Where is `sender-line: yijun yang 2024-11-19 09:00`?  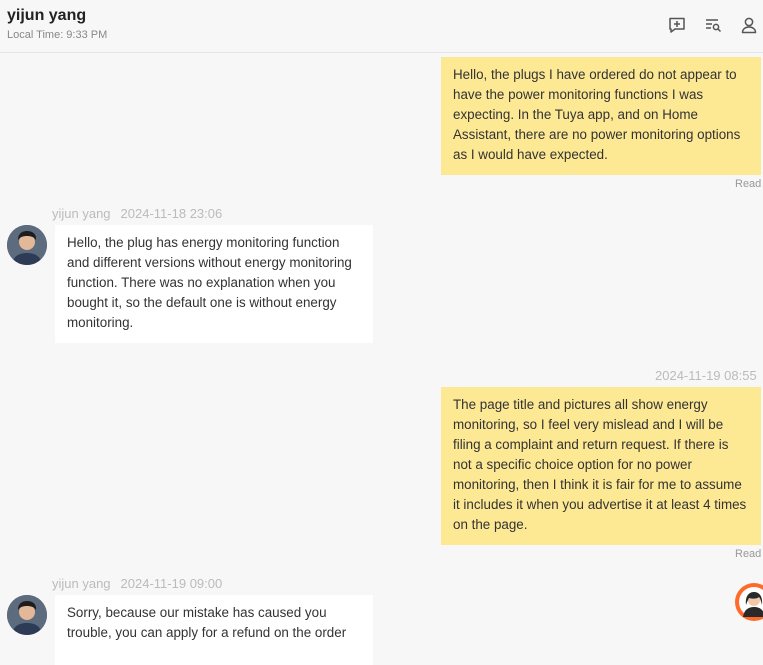
sender-line: yijun yang 2024-11-19 09:00 is located at coordinates (137, 583).